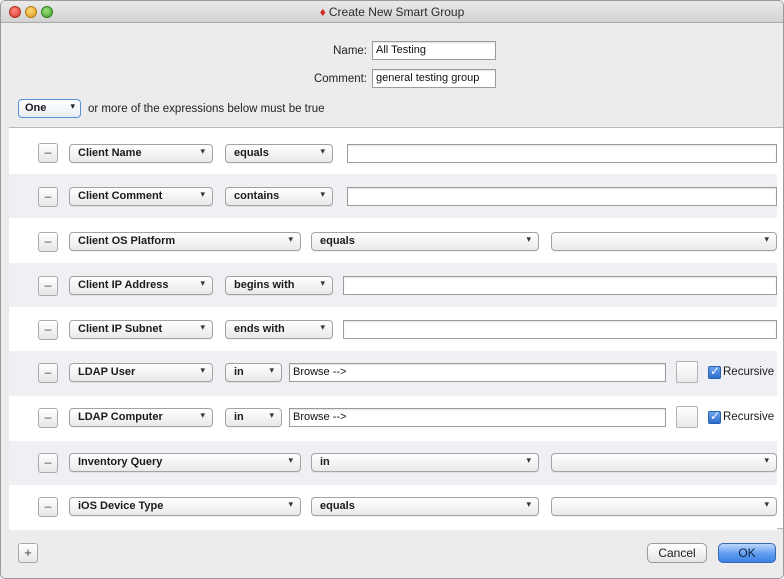 The width and height of the screenshot is (784, 579). I want to click on field-popup-value: iOS Device Type, so click(121, 506).